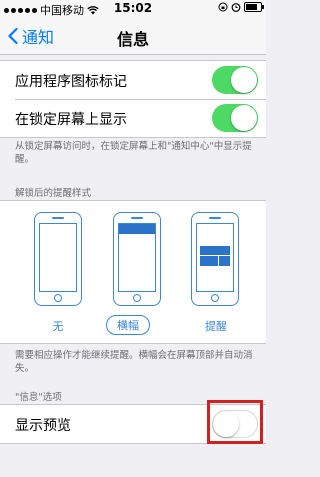 The image size is (320, 477). What do you see at coordinates (71, 82) in the screenshot?
I see `app-icon-badge-label: 应用程序图标标记` at bounding box center [71, 82].